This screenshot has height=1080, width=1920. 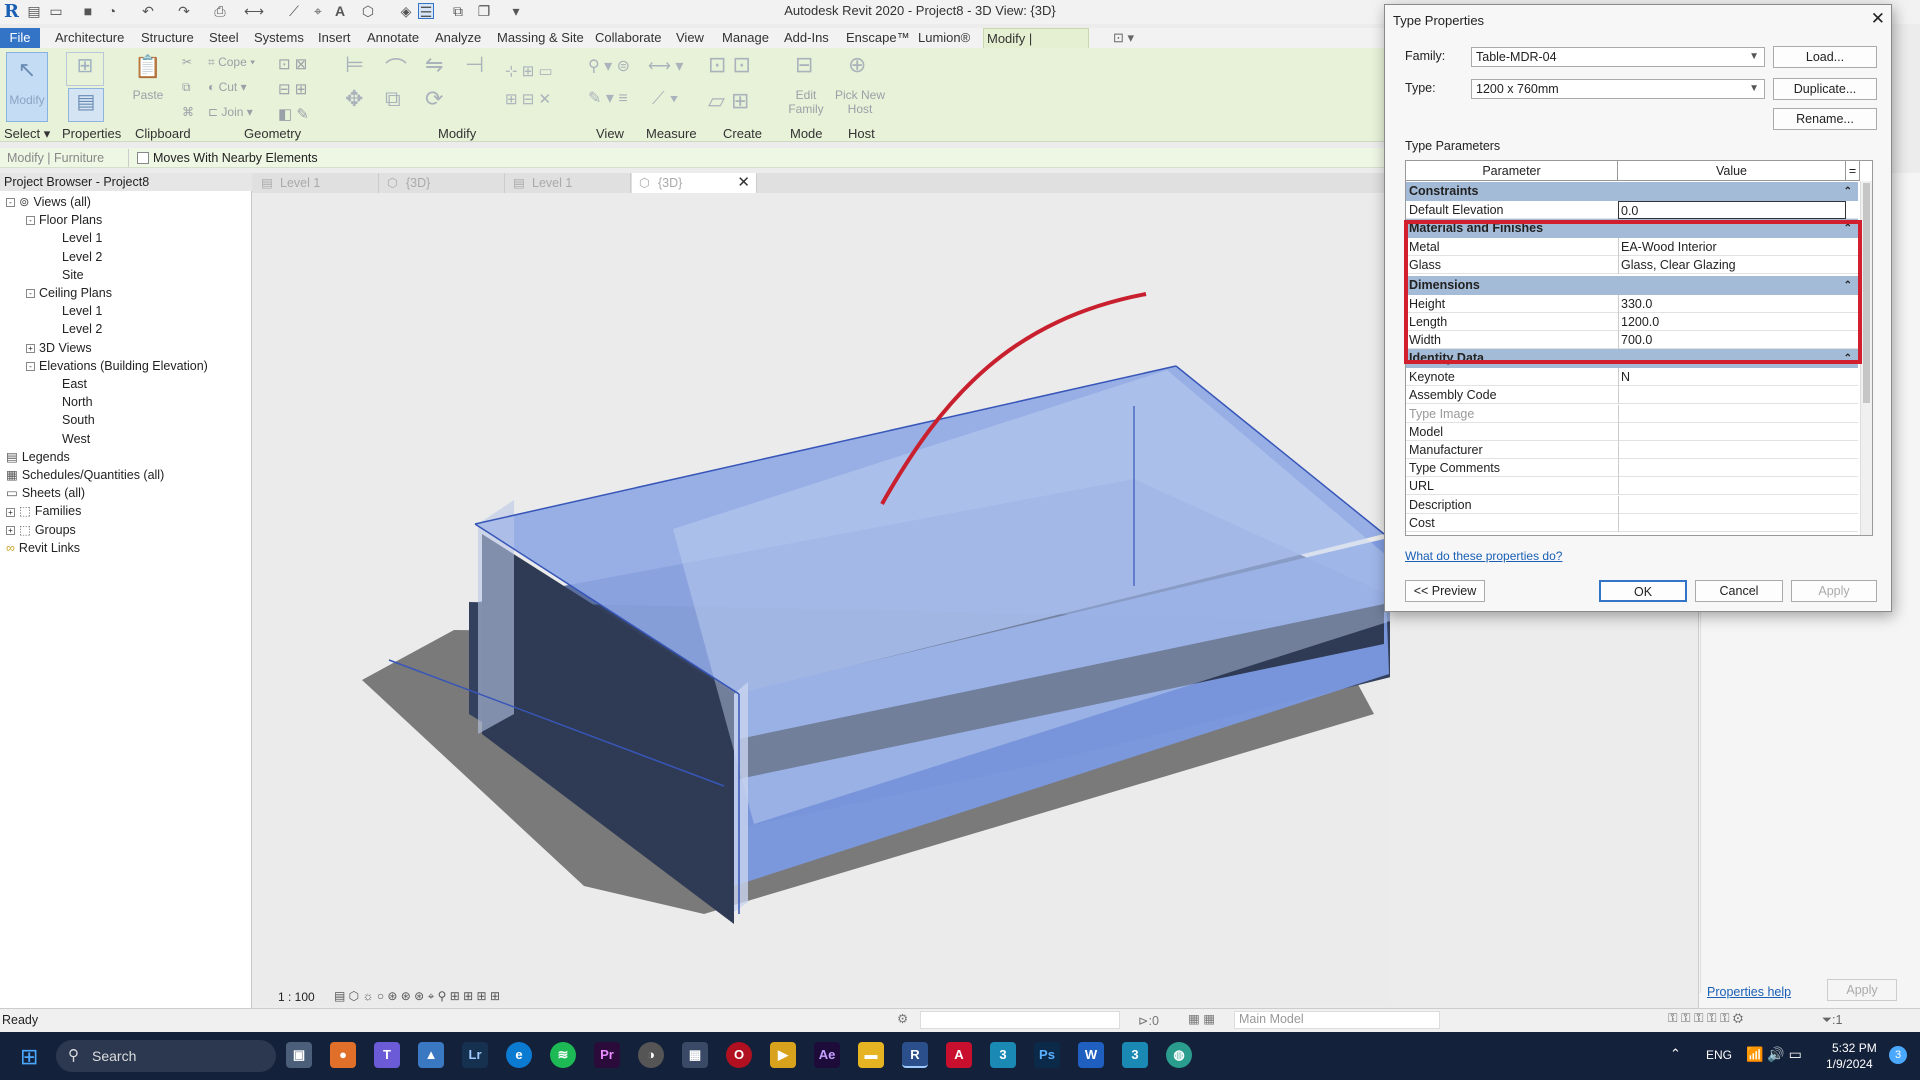 What do you see at coordinates (1749, 992) in the screenshot?
I see `properties-help-link: Properties help` at bounding box center [1749, 992].